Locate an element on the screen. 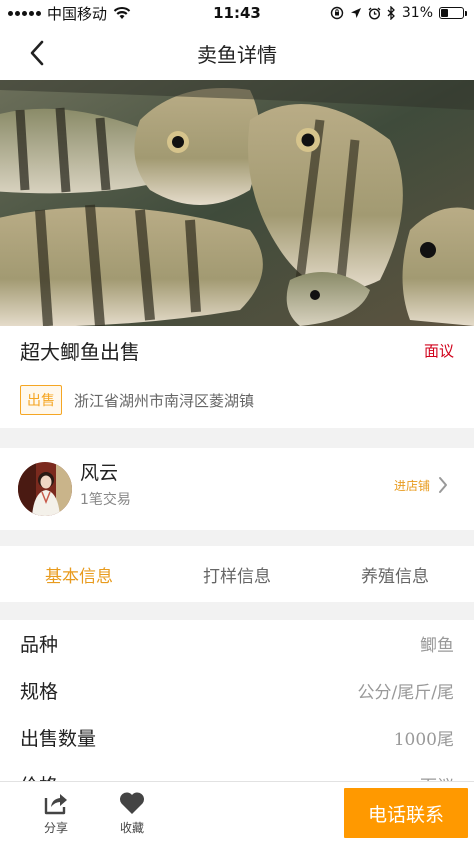 This screenshot has width=474, height=843. bottom-action-bar: 分享 收藏 电话联系 is located at coordinates (237, 812).